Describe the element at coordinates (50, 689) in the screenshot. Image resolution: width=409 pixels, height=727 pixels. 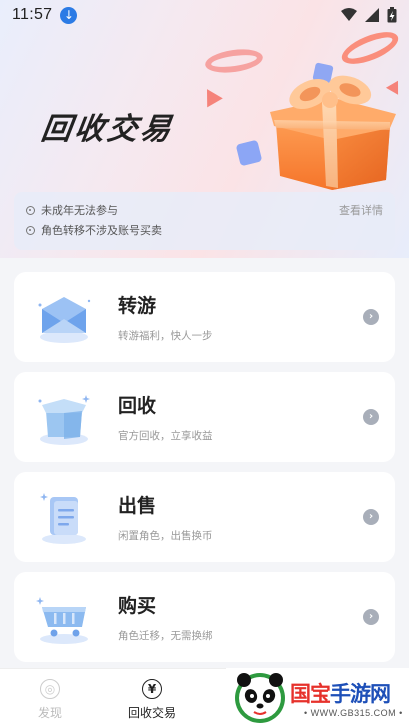
I see `discover-icon: ◎` at that location.